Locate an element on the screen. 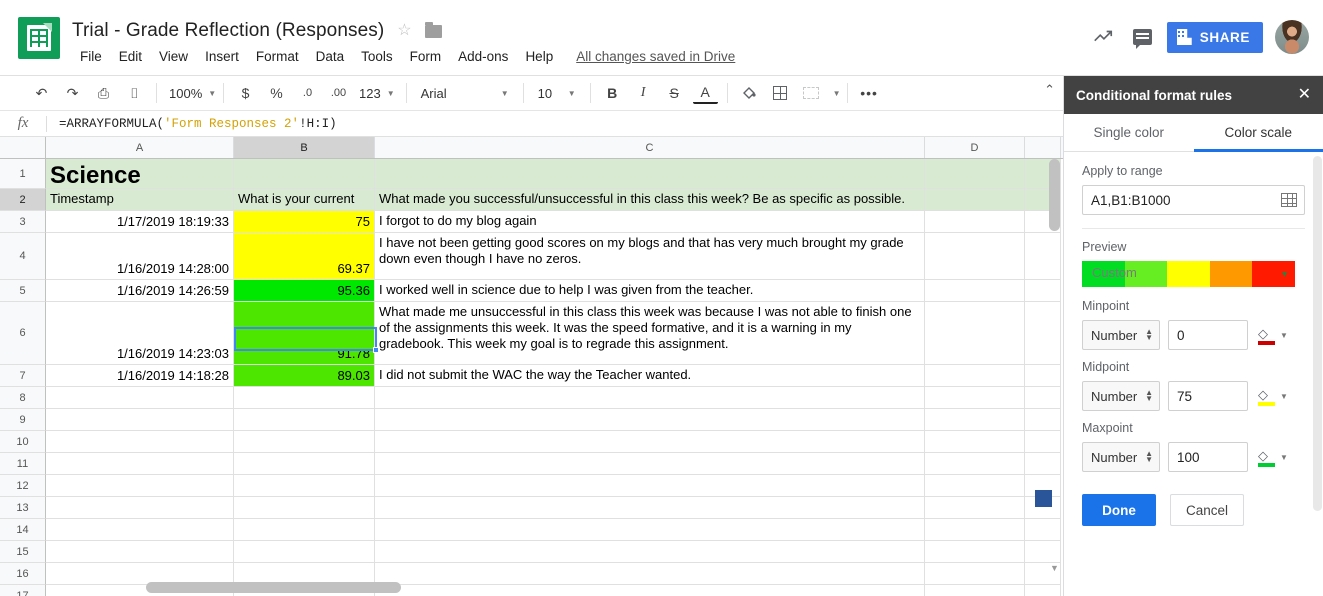 This screenshot has height=596, width=1323. save-status-link: All changes saved in Drive is located at coordinates (655, 56).